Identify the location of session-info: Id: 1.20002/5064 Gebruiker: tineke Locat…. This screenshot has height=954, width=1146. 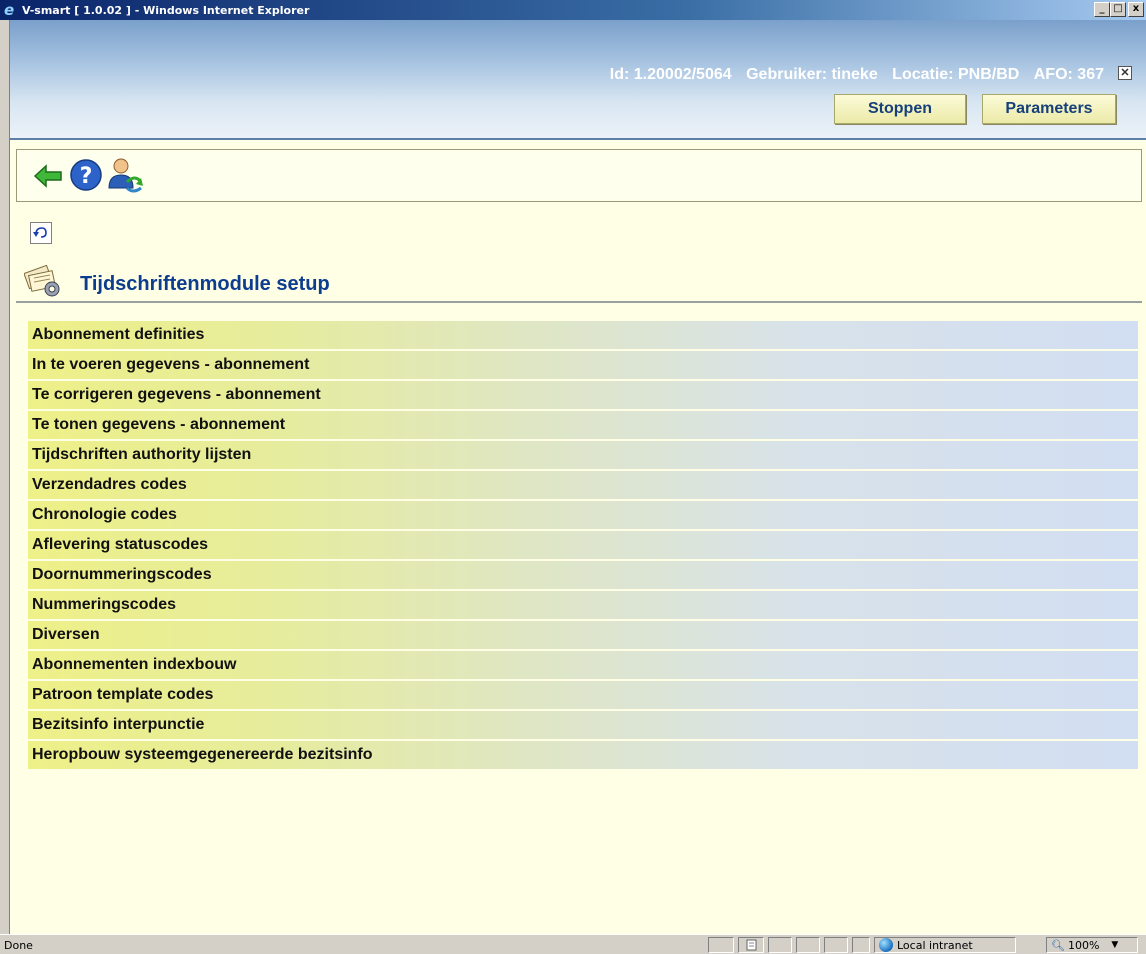
(852, 75).